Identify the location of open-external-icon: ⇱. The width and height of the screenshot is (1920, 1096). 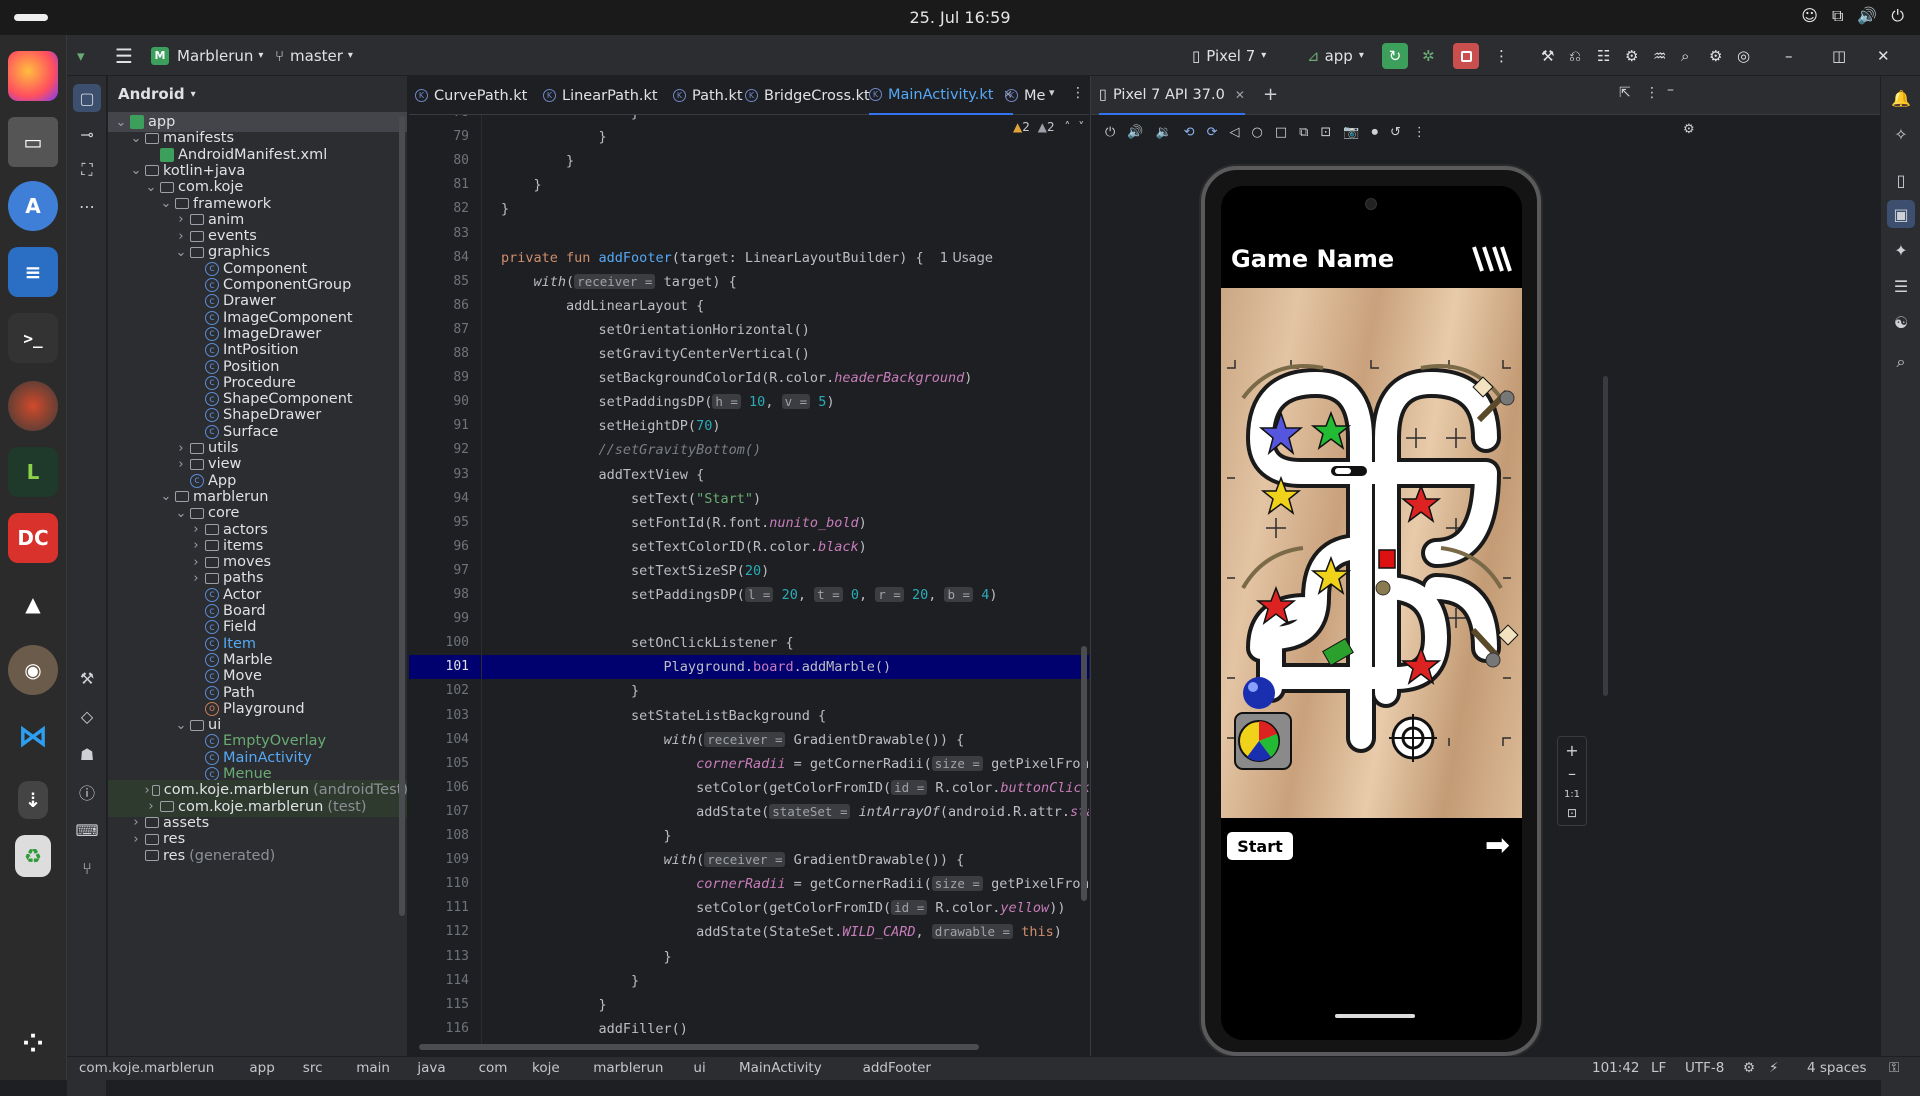
(1625, 93).